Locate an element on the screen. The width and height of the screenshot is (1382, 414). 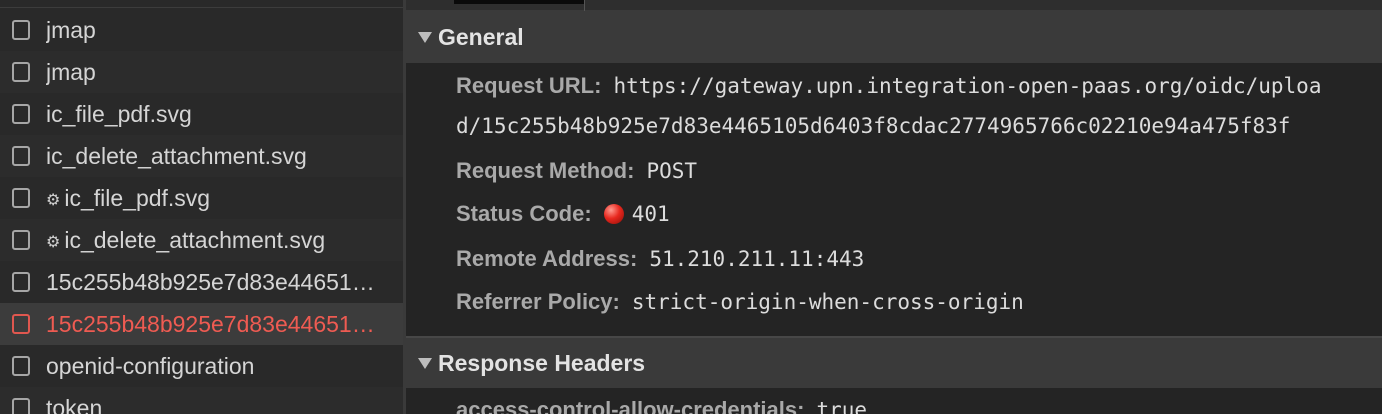
status-code-row: Status Code: 401 is located at coordinates (563, 214).